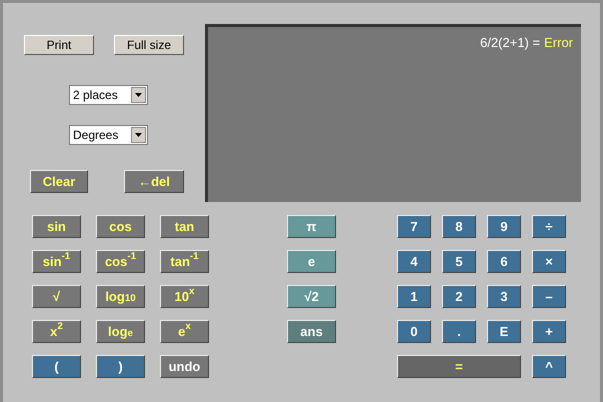 This screenshot has height=402, width=603. Describe the element at coordinates (59, 45) in the screenshot. I see `toolbar-button: Print` at that location.